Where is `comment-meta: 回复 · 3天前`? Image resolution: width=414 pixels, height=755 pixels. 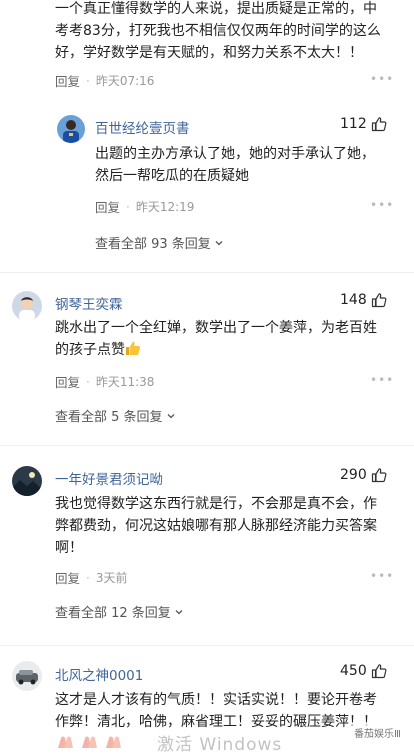 comment-meta: 回复 · 3天前 is located at coordinates (91, 577).